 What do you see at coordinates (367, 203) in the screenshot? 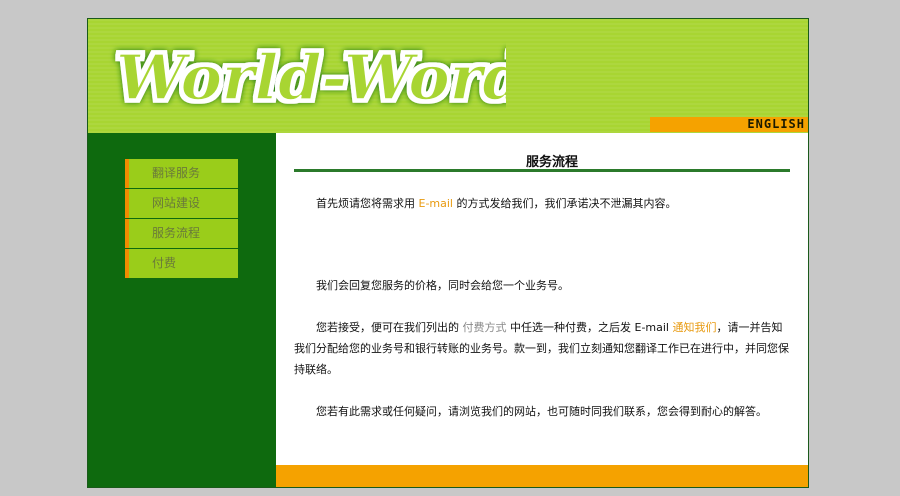
I see `p1-text-before: 首先烦请您将需求用` at bounding box center [367, 203].